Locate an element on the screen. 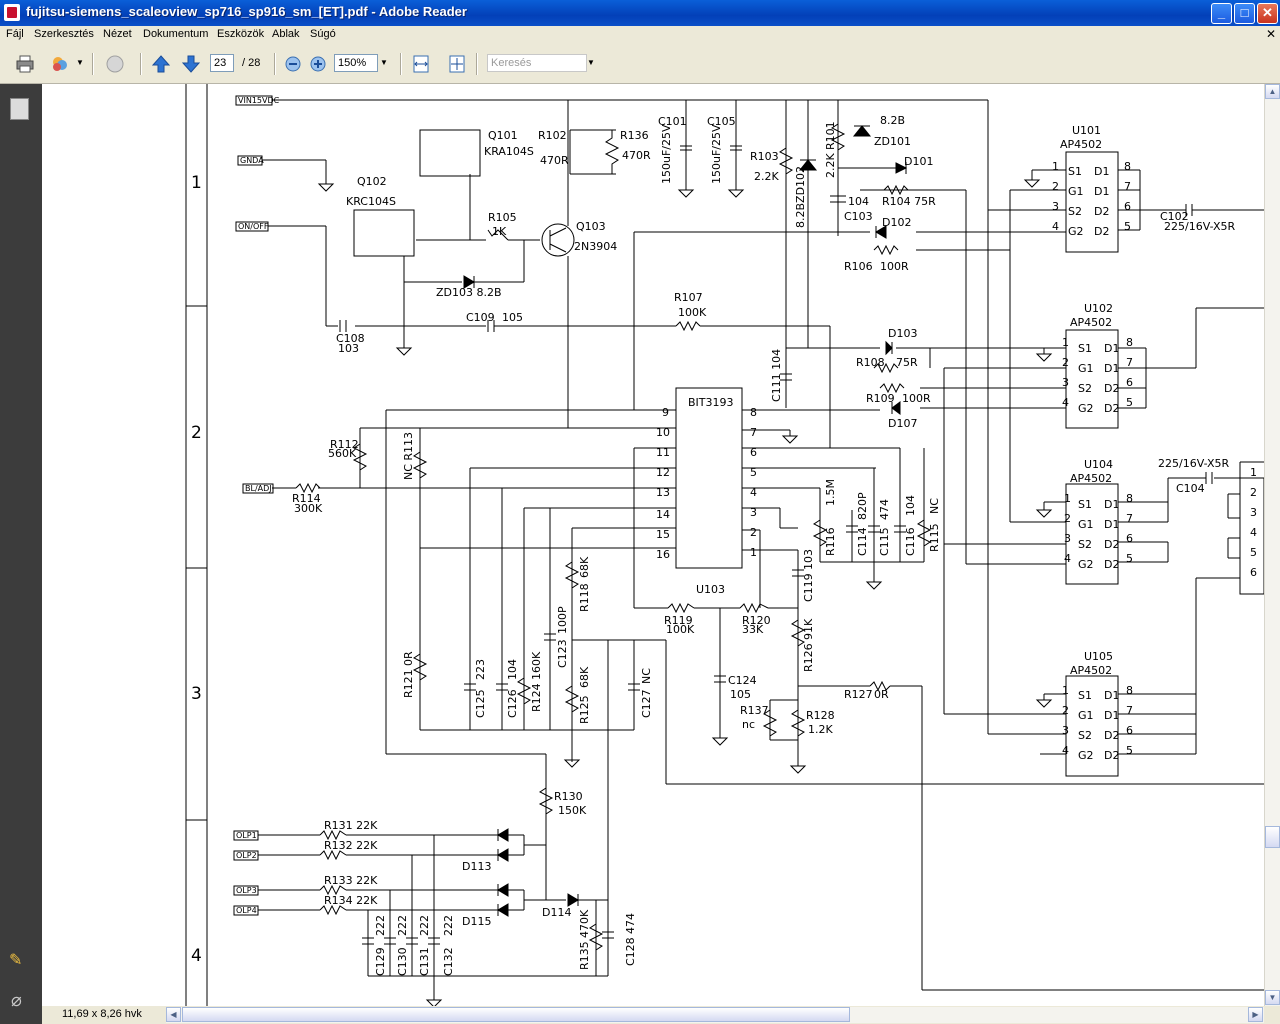  svg-text: 75R is located at coordinates (907, 362).